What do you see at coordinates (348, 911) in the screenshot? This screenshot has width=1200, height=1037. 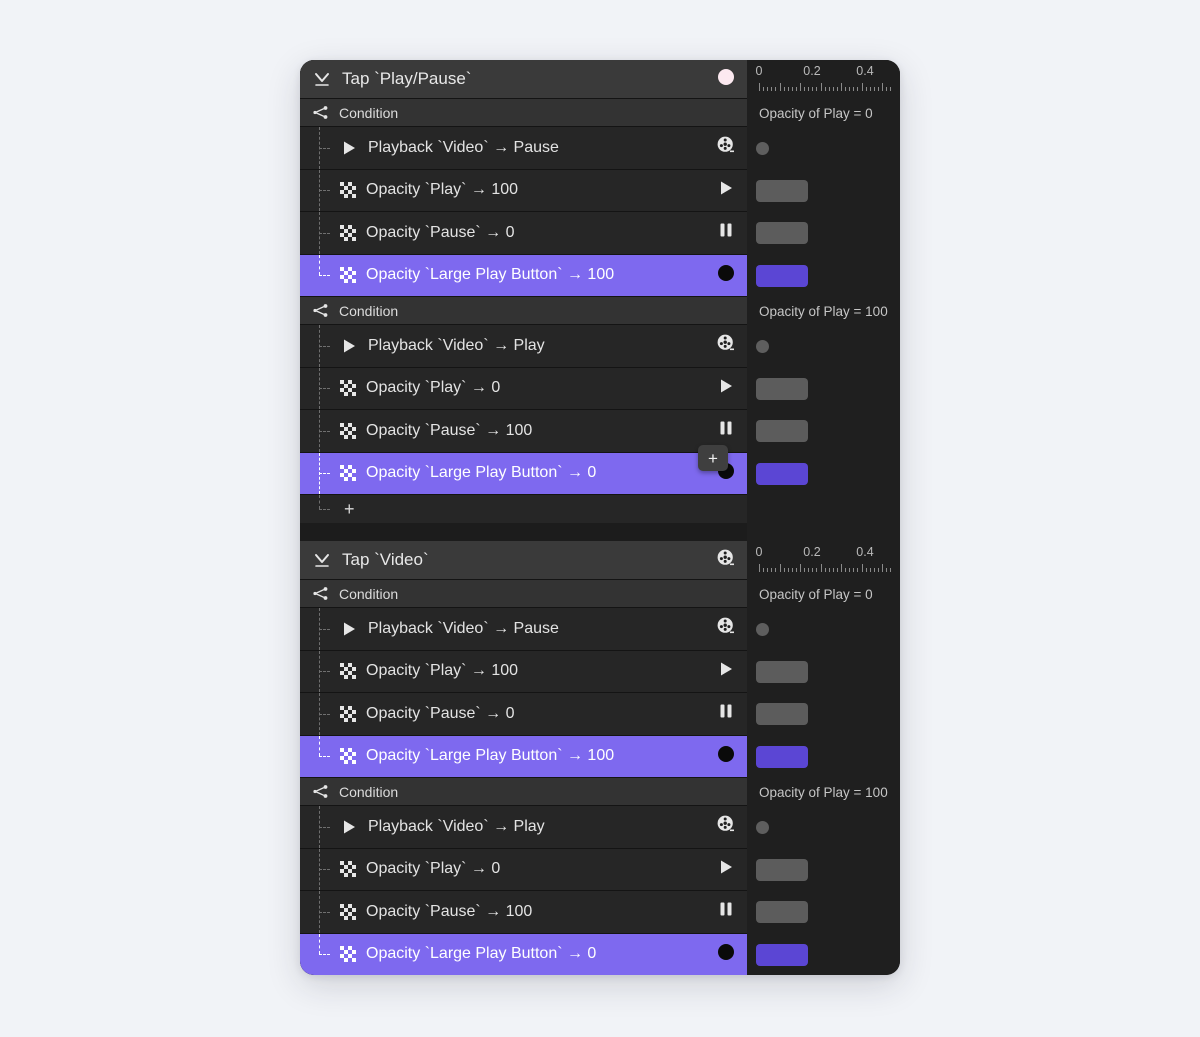 I see `opacity-checker-icon` at bounding box center [348, 911].